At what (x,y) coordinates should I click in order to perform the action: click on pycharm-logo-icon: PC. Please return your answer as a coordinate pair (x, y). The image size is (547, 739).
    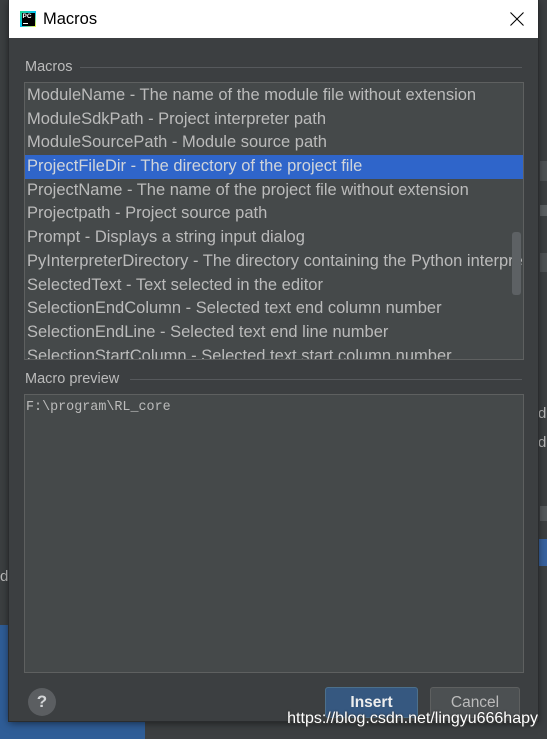
    Looking at the image, I should click on (28, 19).